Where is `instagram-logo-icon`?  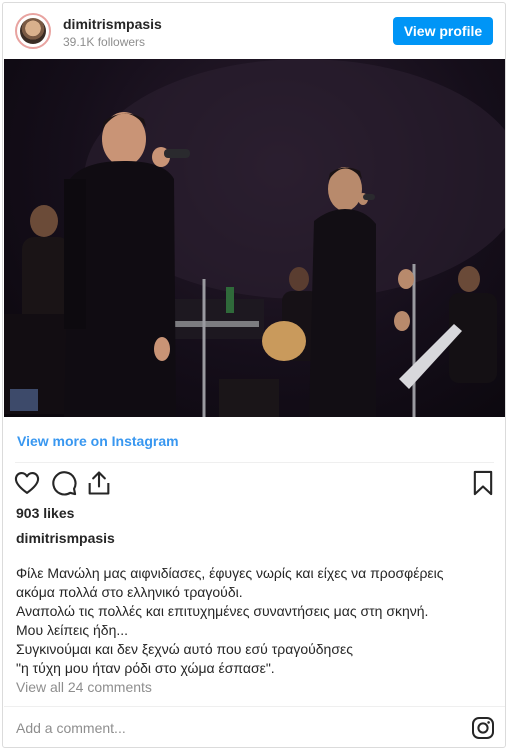 instagram-logo-icon is located at coordinates (483, 728).